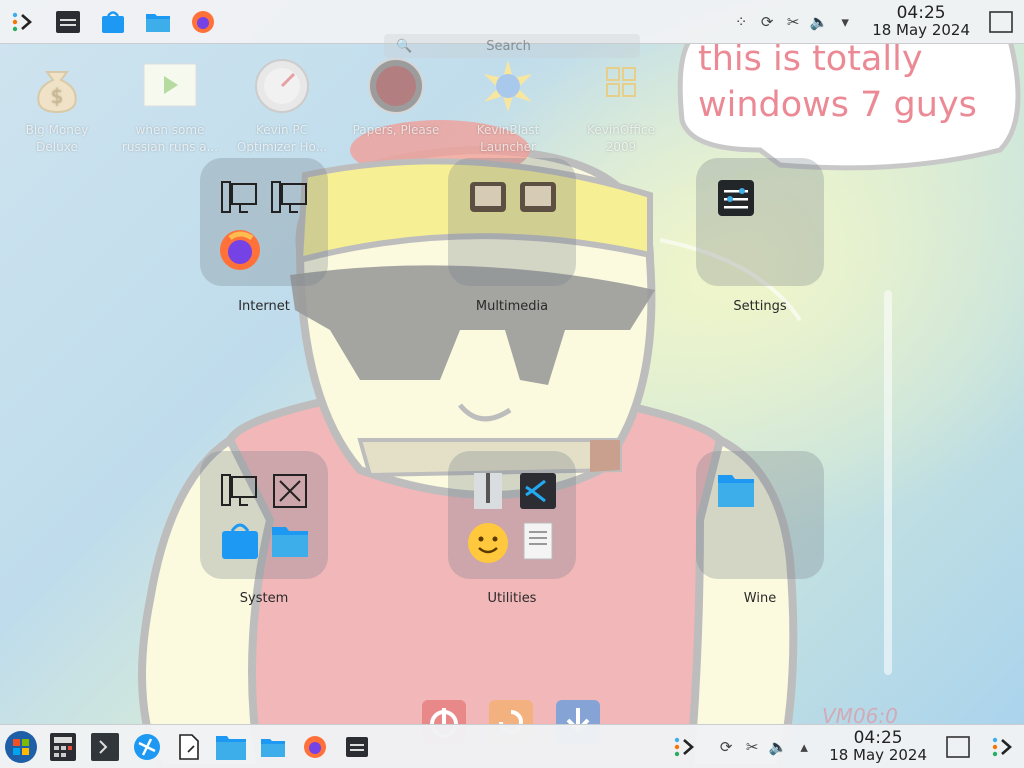 Image resolution: width=1024 pixels, height=768 pixels. I want to click on emoji-picker-icon, so click(487, 542).